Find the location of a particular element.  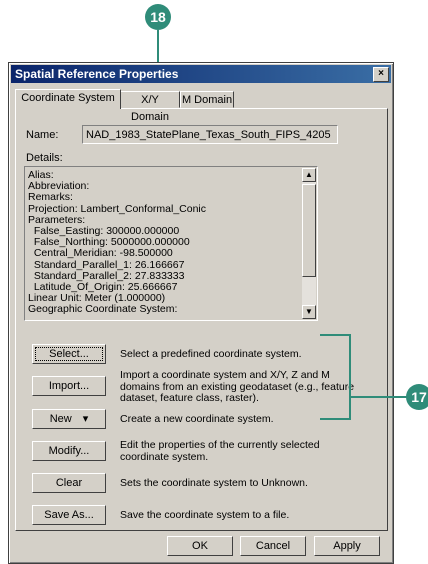

tab-coordinate-system: Coordinate System is located at coordinates (68, 99).